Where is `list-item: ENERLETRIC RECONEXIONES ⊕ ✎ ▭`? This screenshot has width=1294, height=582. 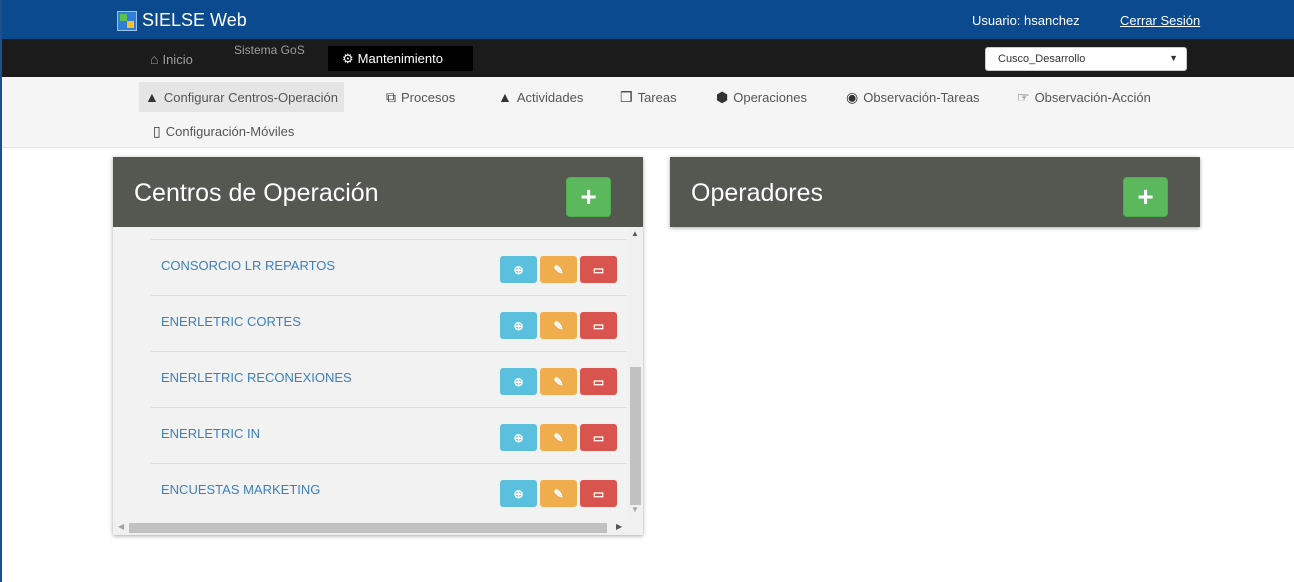 list-item: ENERLETRIC RECONEXIONES ⊕ ✎ ▭ is located at coordinates (389, 379).